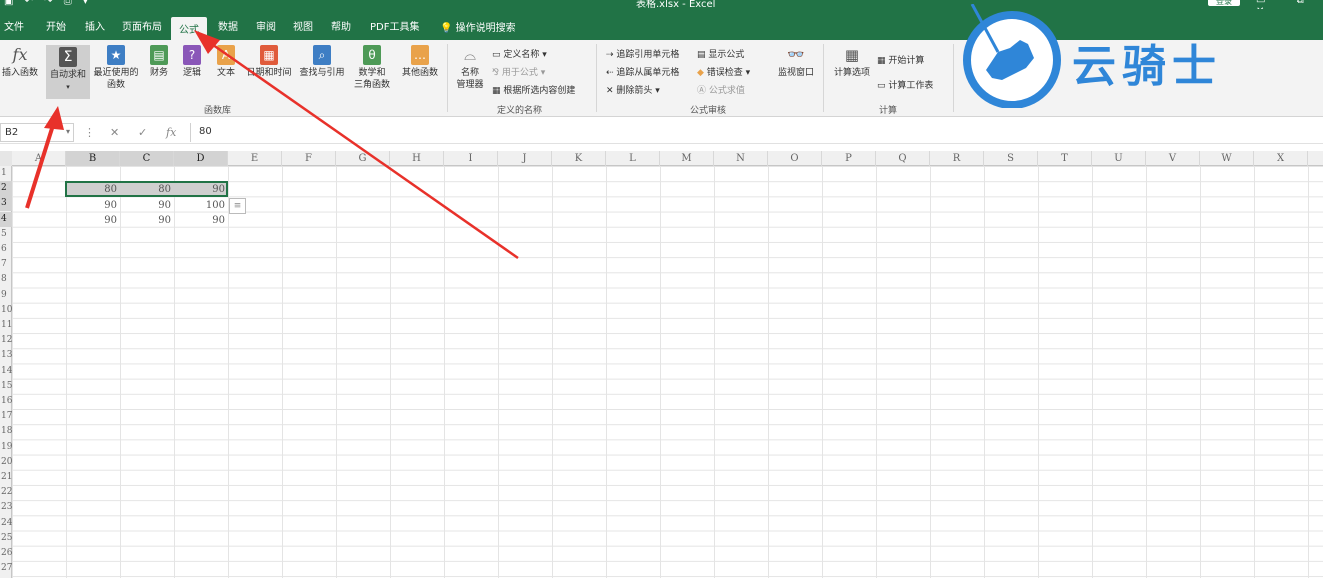  What do you see at coordinates (362, 149) in the screenshot?
I see `arrow-to-formulas-tab` at bounding box center [362, 149].